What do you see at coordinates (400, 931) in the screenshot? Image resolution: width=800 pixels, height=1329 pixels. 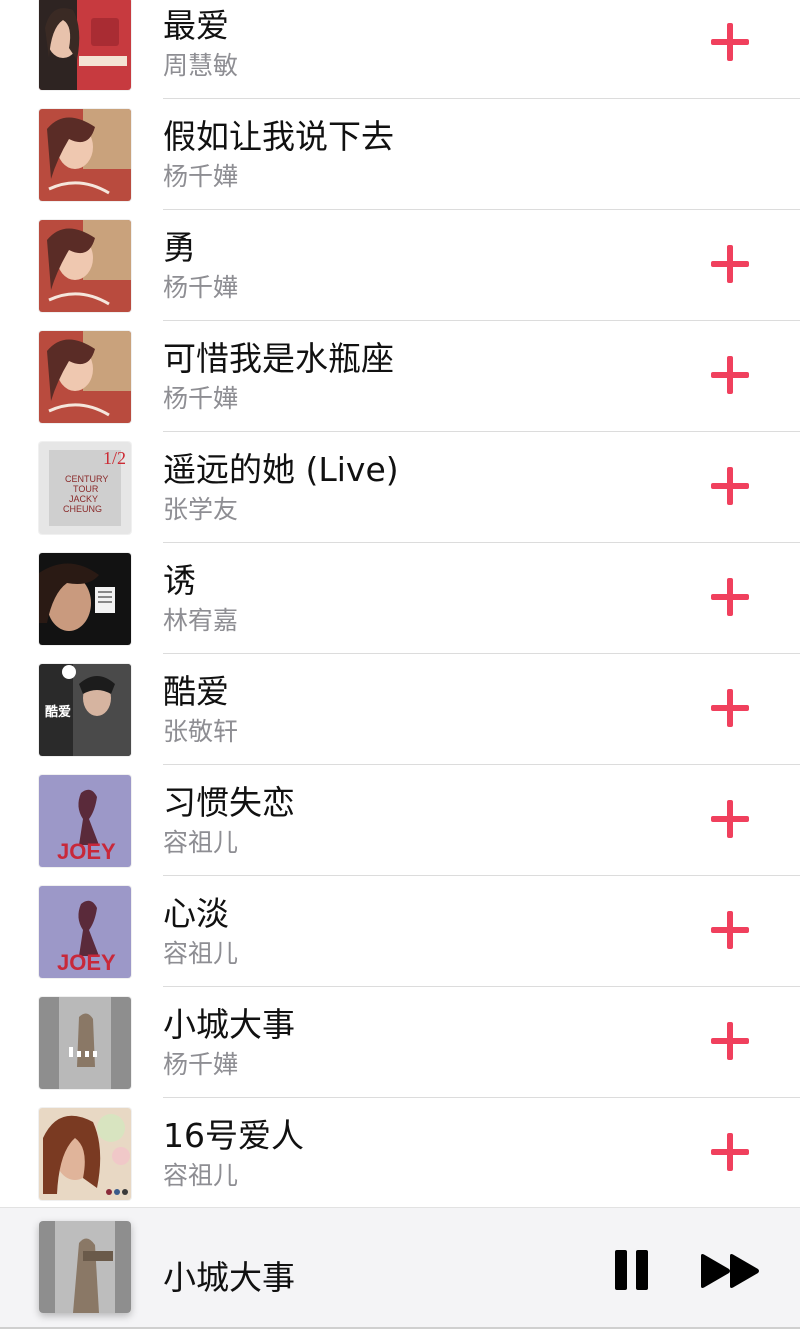 I see `song-row: JOEY 心淡 容祖儿` at bounding box center [400, 931].